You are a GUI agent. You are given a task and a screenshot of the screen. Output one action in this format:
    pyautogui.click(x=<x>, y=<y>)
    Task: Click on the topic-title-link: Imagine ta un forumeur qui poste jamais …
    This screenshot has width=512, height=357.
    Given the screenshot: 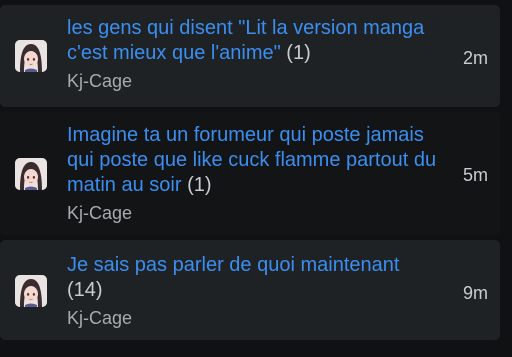 What is the action you would take?
    pyautogui.click(x=251, y=160)
    